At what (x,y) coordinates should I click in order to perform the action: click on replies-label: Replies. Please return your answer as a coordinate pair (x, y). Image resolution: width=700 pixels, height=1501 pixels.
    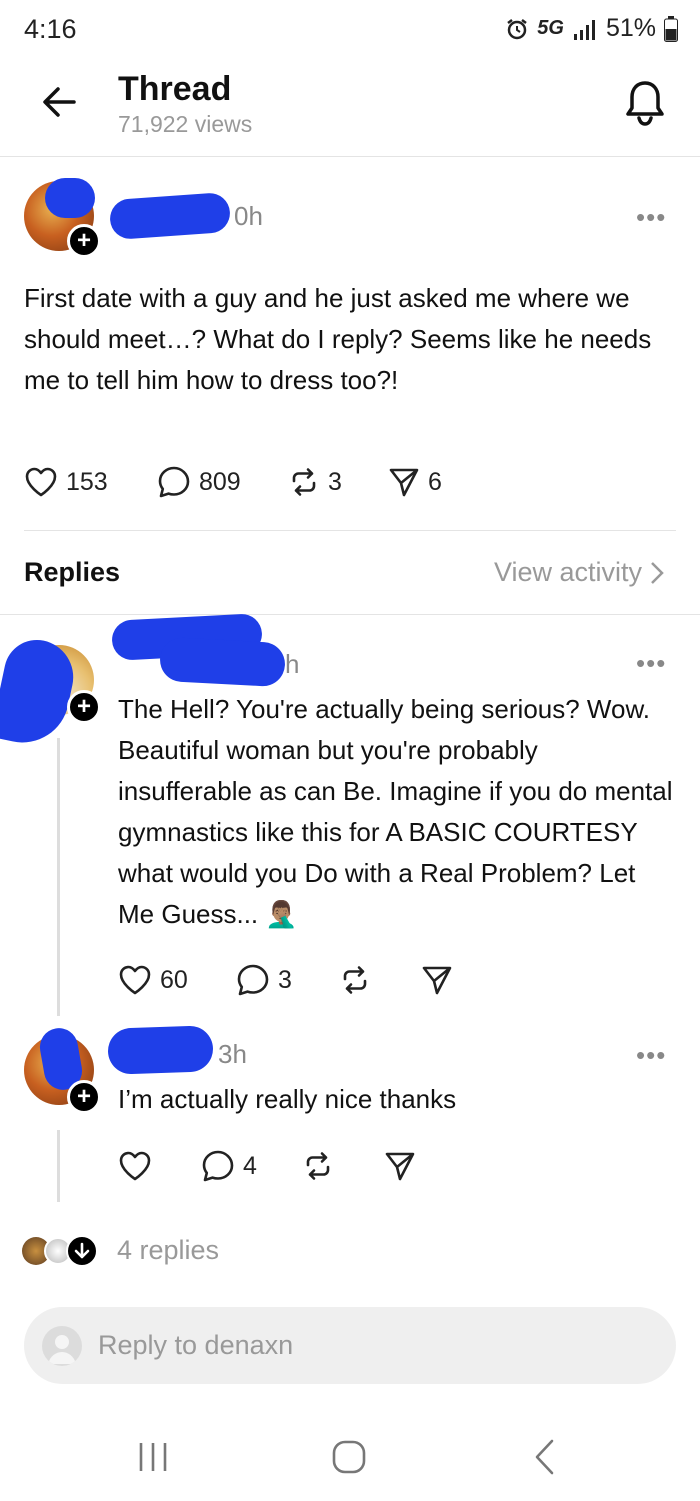
    Looking at the image, I should click on (72, 572).